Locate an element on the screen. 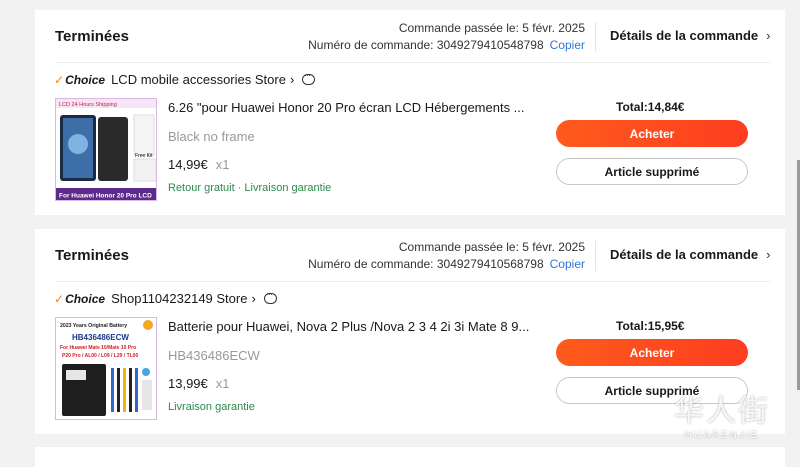  thumb-line3: For Huawei Mate 10/Mate 10 Pro is located at coordinates (98, 348).